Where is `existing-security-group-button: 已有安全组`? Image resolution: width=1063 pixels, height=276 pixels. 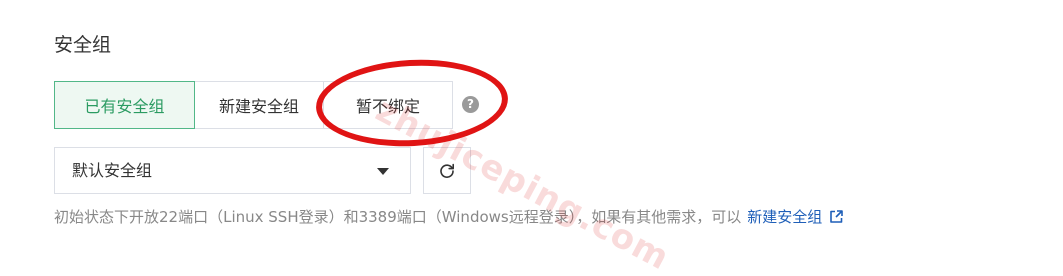
existing-security-group-button: 已有安全组 is located at coordinates (124, 105).